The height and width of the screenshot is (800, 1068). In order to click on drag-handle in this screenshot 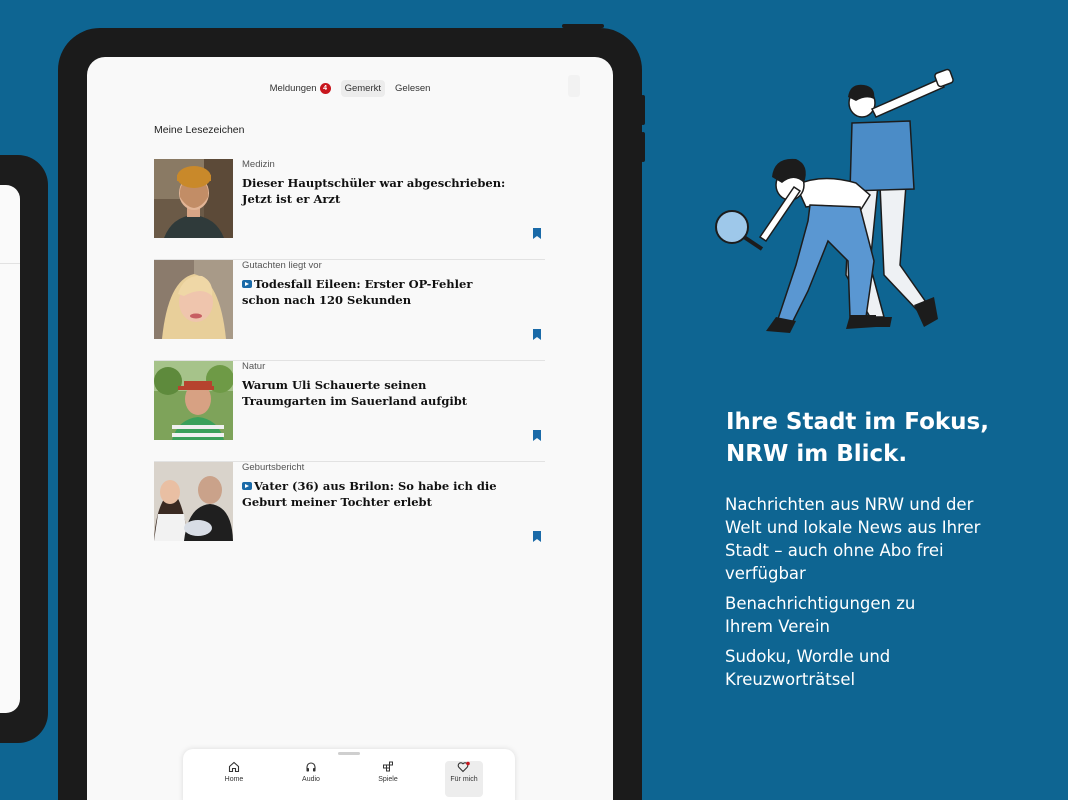, I will do `click(349, 753)`.